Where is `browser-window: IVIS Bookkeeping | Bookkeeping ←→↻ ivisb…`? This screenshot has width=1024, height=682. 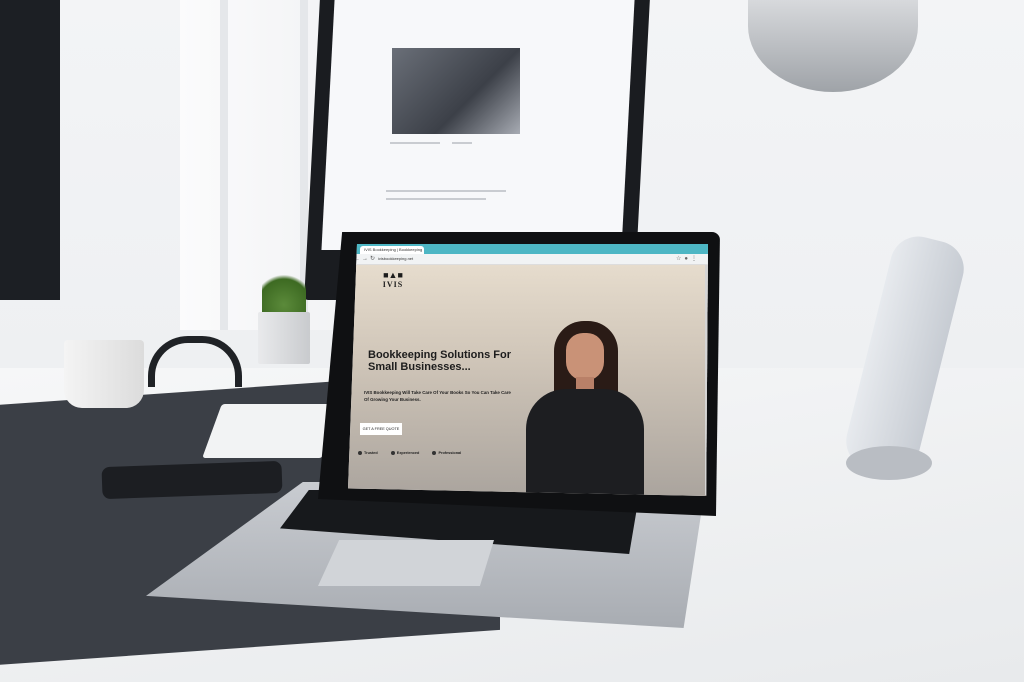
browser-window: IVIS Bookkeeping | Bookkeeping ←→↻ ivisb… is located at coordinates (528, 370).